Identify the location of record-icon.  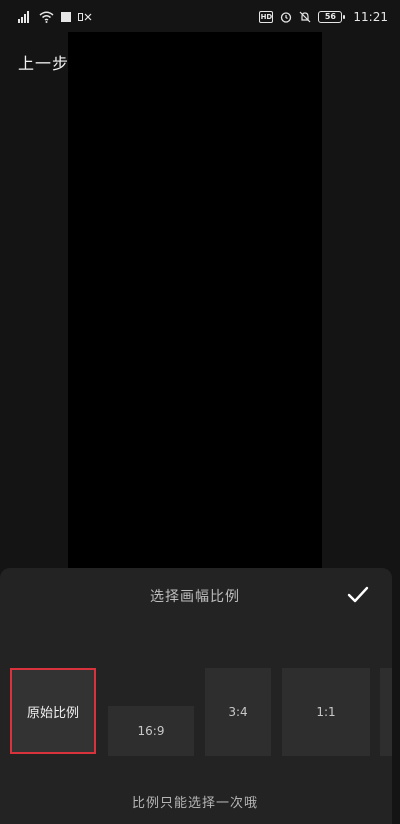
(85, 17).